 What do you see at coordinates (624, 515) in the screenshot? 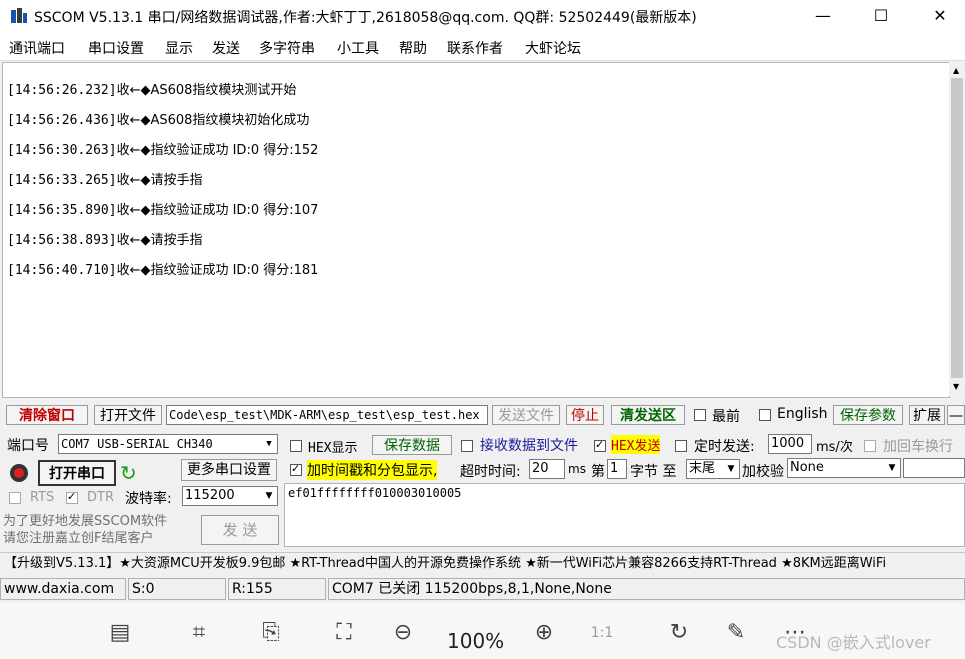
I see `send-text-area: ef01ffffffff010003010005` at bounding box center [624, 515].